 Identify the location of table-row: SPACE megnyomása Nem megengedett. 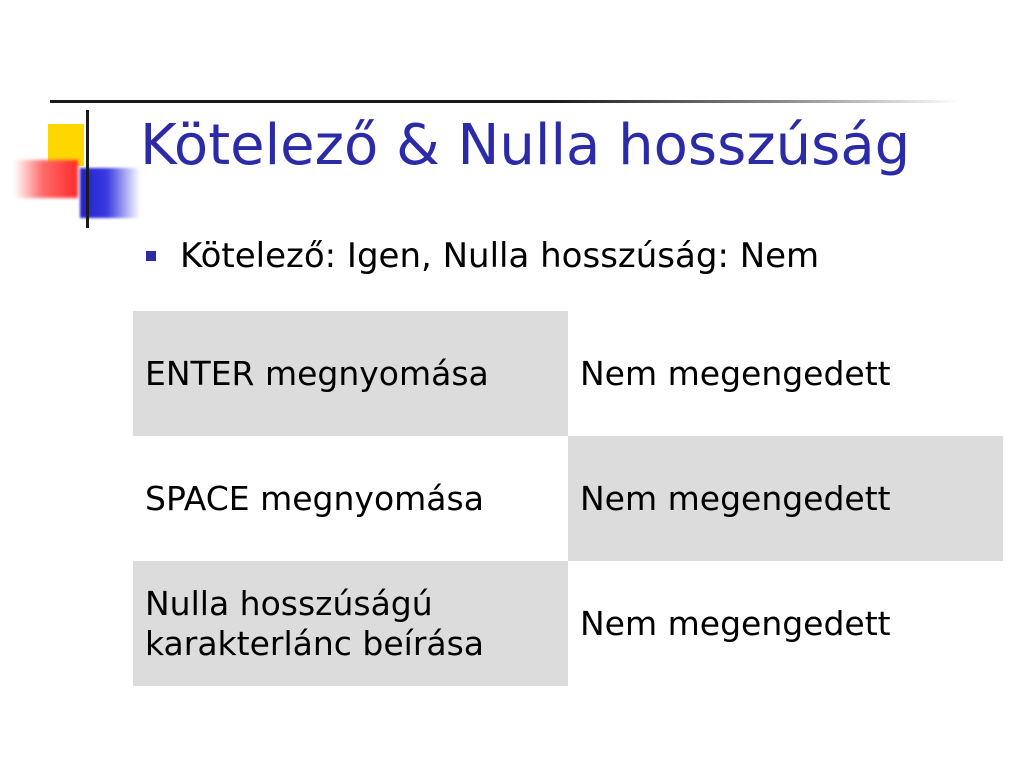
(568, 498).